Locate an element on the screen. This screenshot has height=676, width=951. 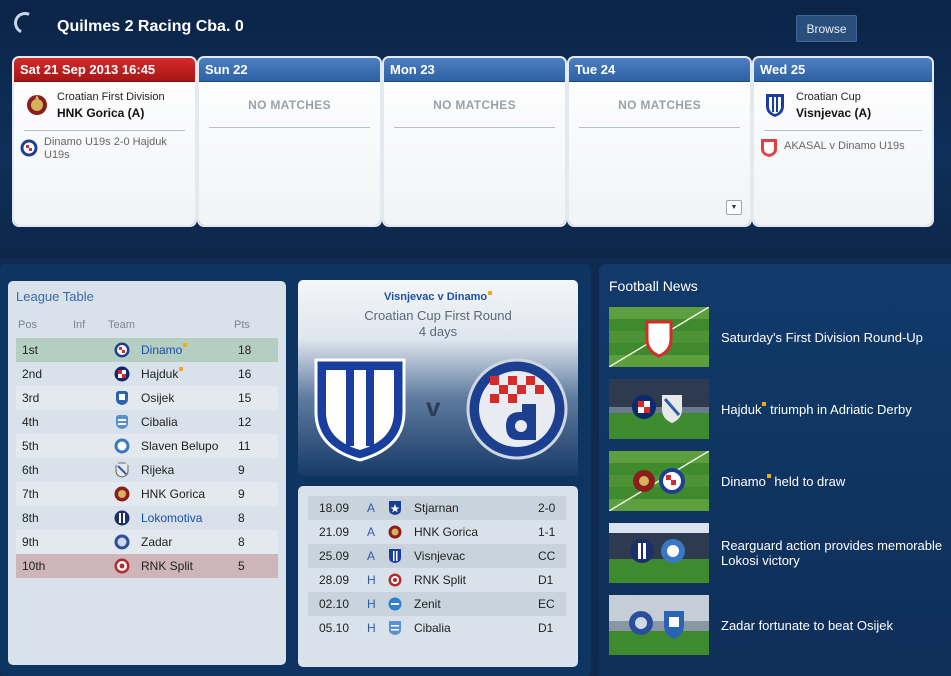
fixture-row: 18.09 A Stjarnan 2-0 is located at coordinates (437, 508).